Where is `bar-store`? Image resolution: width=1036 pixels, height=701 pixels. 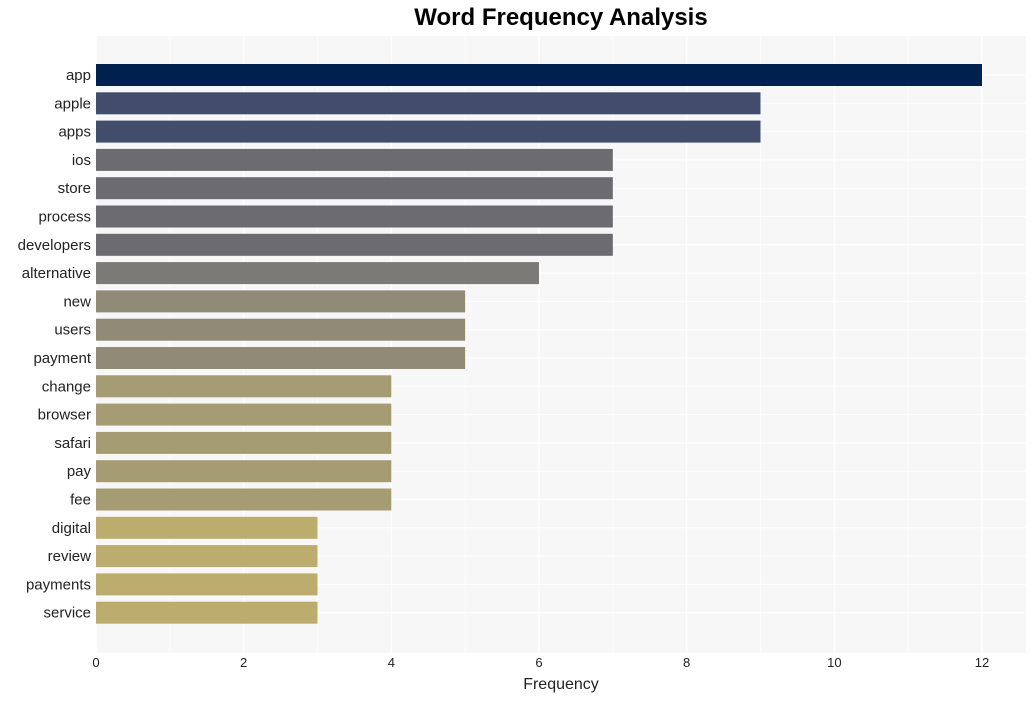
bar-store is located at coordinates (354, 188).